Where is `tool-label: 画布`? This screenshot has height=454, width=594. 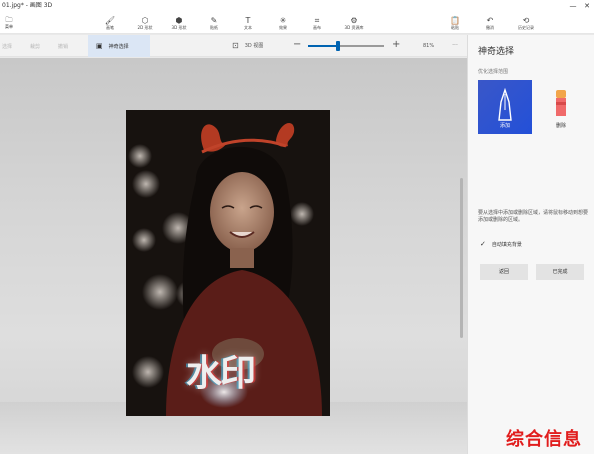 tool-label: 画布 is located at coordinates (317, 27).